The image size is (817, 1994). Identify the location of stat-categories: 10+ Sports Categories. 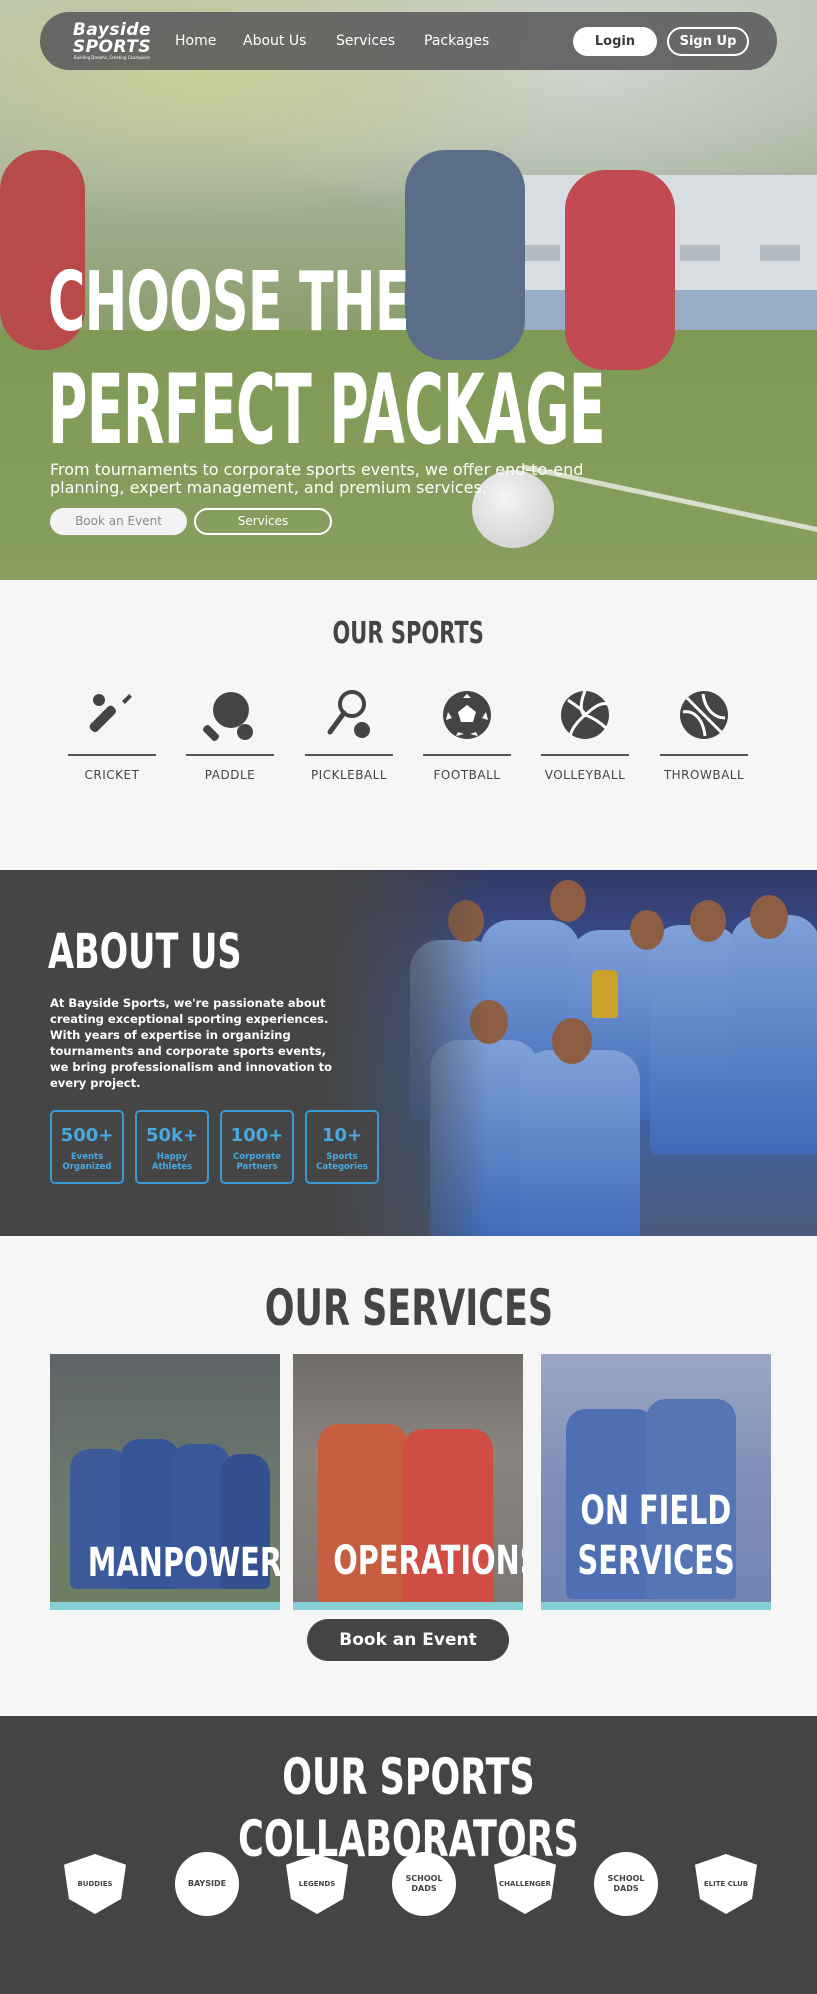
(342, 1147).